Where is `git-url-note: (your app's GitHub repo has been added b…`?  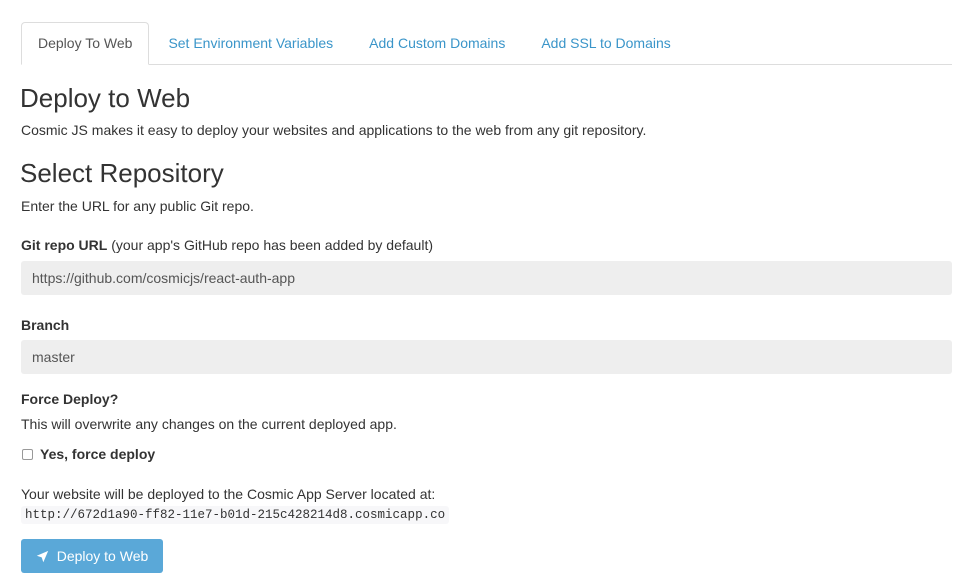 git-url-note: (your app's GitHub repo has been added b… is located at coordinates (270, 245).